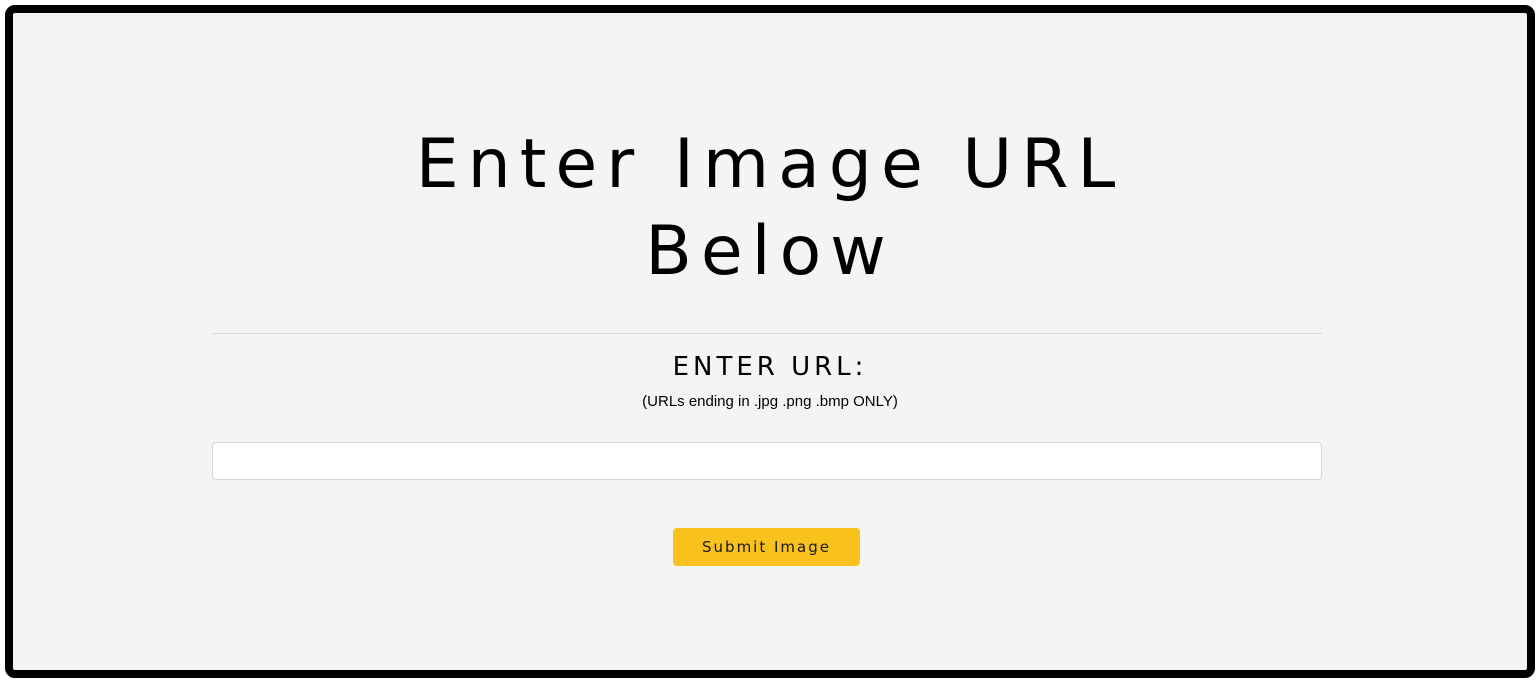  What do you see at coordinates (770, 164) in the screenshot?
I see `page-title-line-1: Enter Image URL` at bounding box center [770, 164].